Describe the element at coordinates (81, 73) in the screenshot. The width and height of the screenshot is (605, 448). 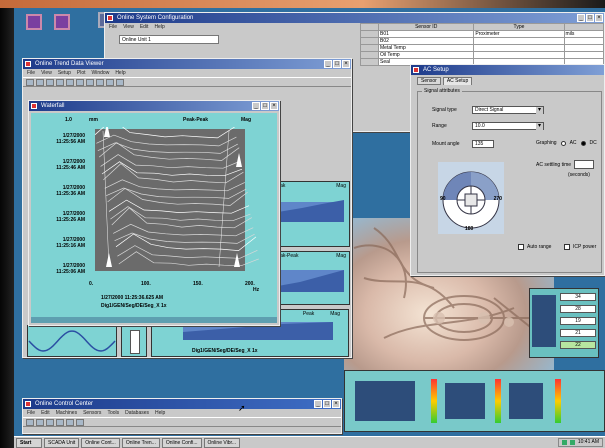
I see `menu-plot: Plot` at that location.